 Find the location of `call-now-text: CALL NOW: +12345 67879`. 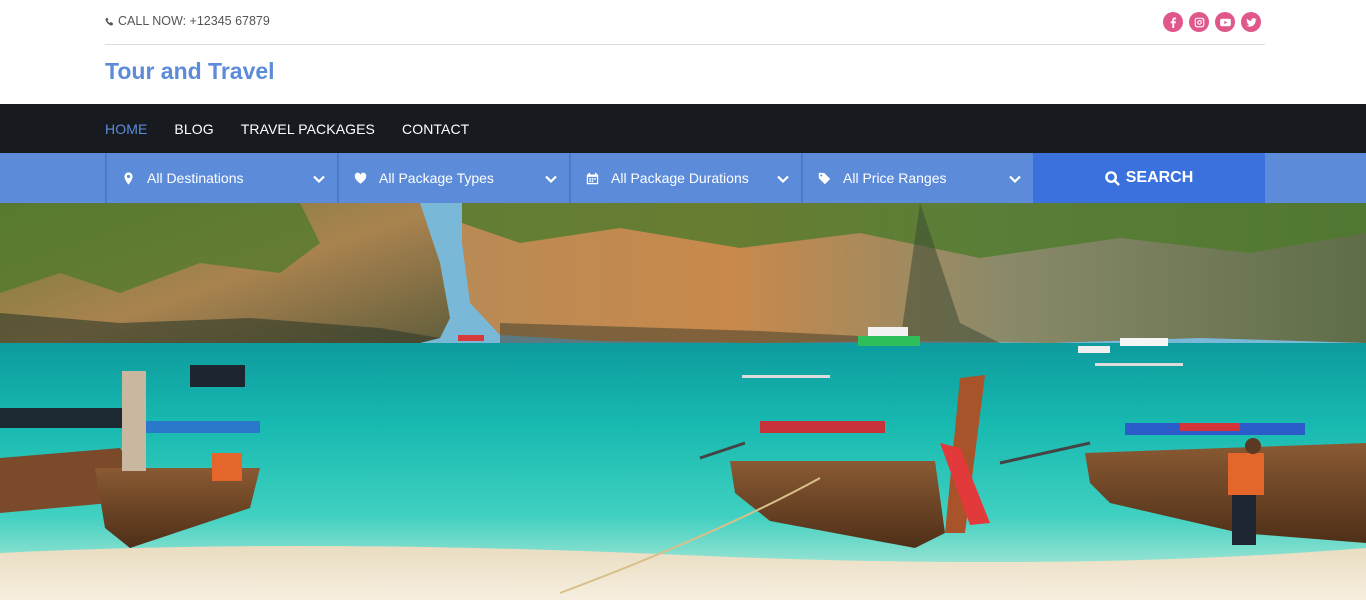

call-now-text: CALL NOW: +12345 67879 is located at coordinates (194, 21).